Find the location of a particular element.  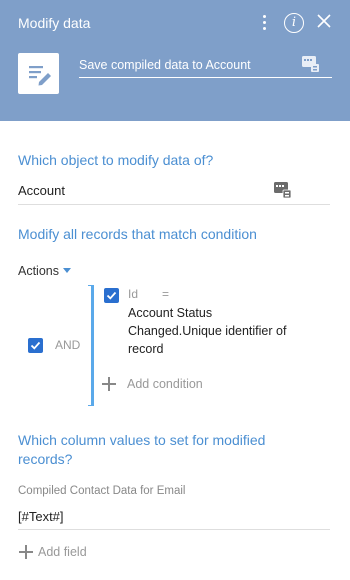

object-section-title: Which object to modify data of? is located at coordinates (116, 160).